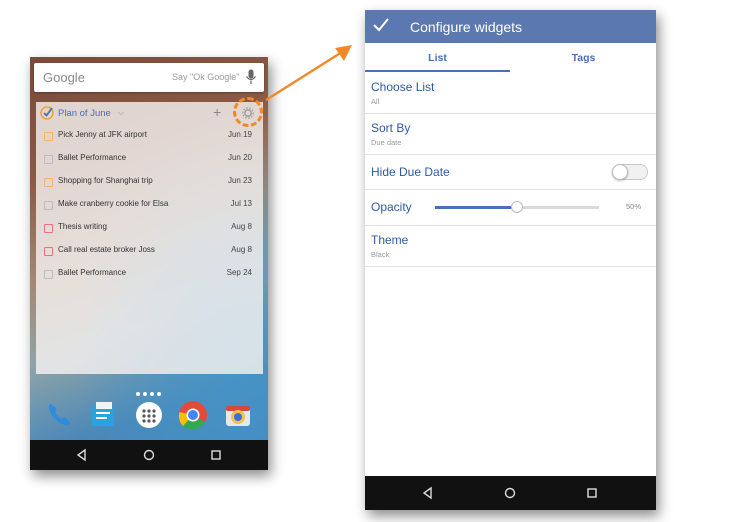  What do you see at coordinates (437, 58) in the screenshot?
I see `tab-list: List` at bounding box center [437, 58].